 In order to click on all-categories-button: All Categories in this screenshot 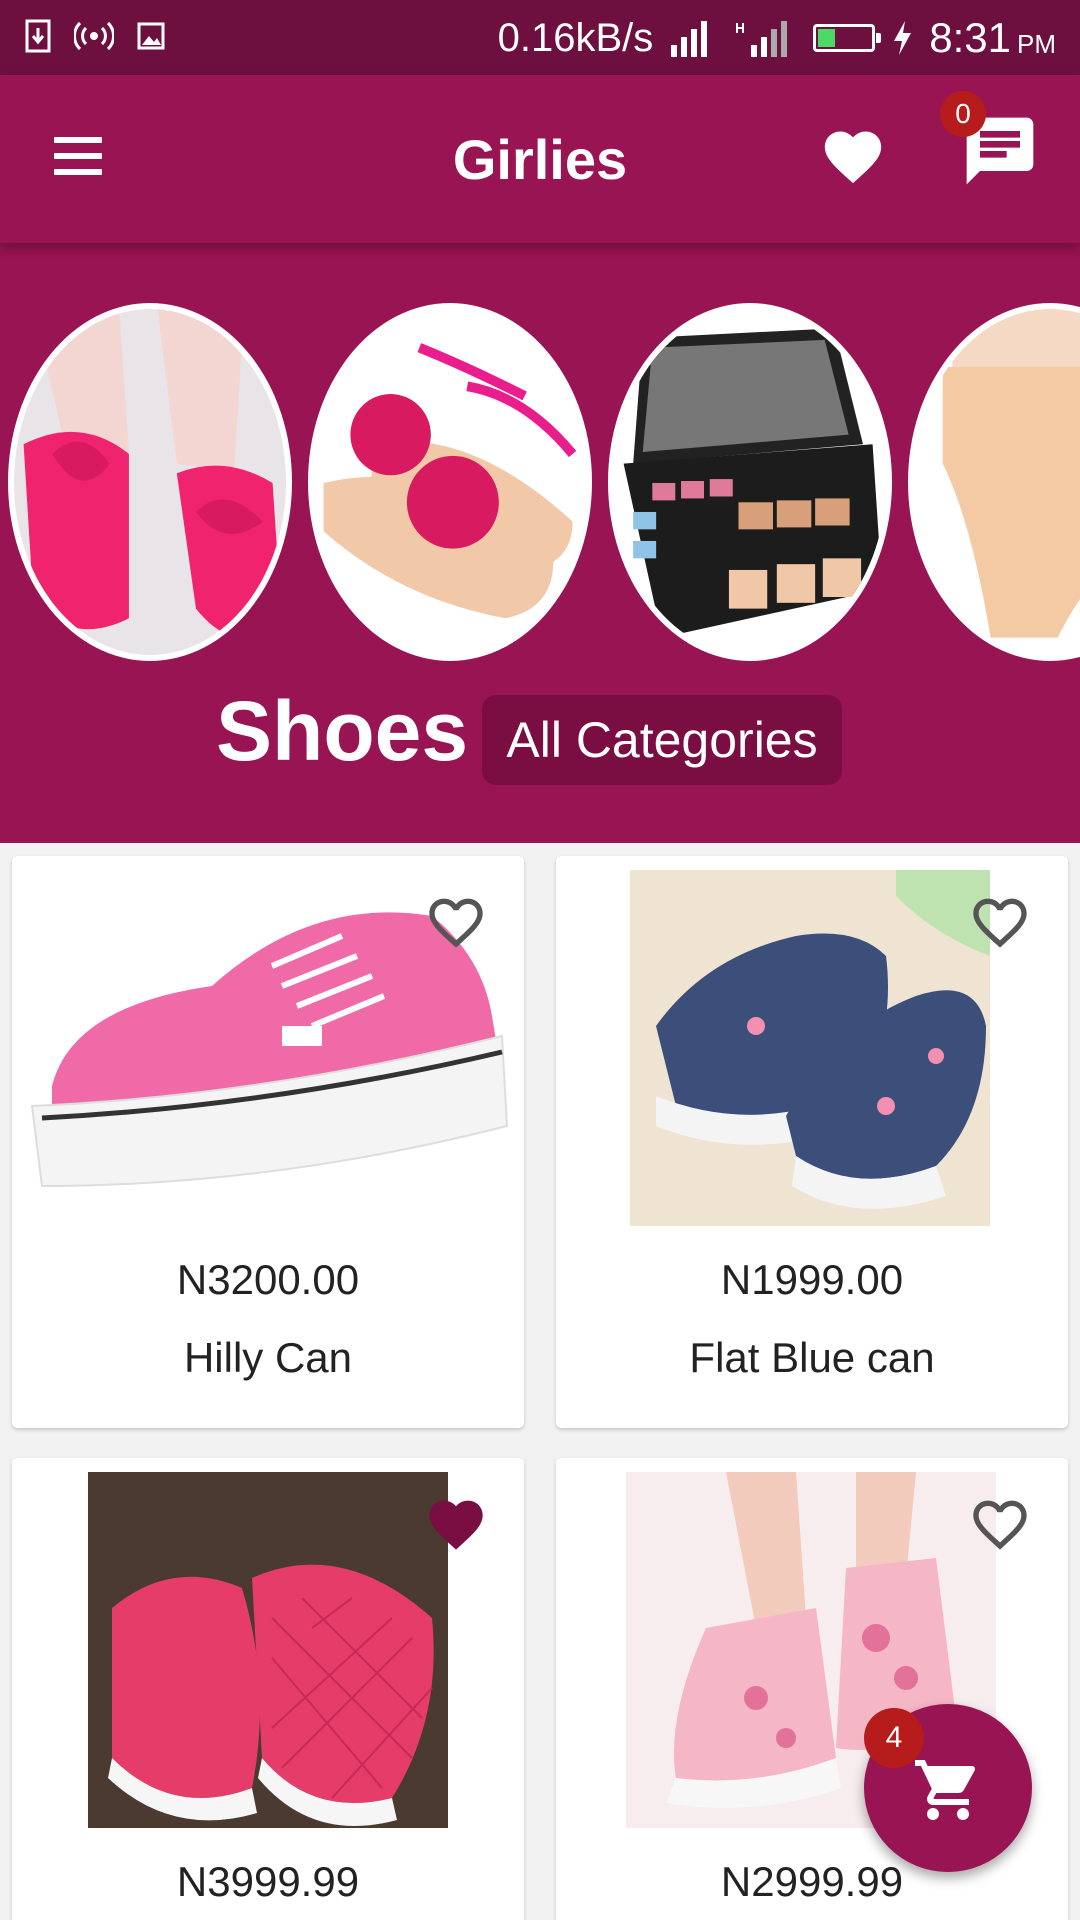, I will do `click(662, 740)`.